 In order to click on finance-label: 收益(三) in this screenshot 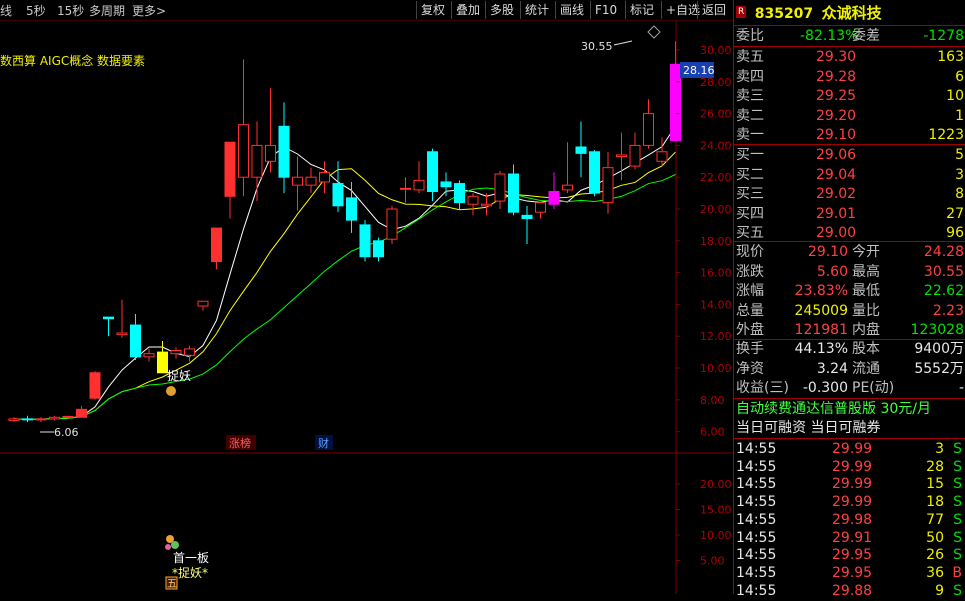, I will do `click(762, 388)`.